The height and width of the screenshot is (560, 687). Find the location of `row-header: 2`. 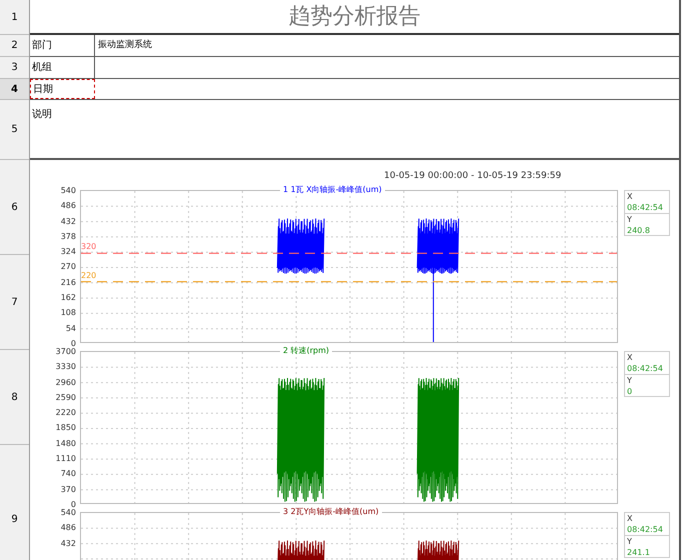

row-header: 2 is located at coordinates (14, 46).